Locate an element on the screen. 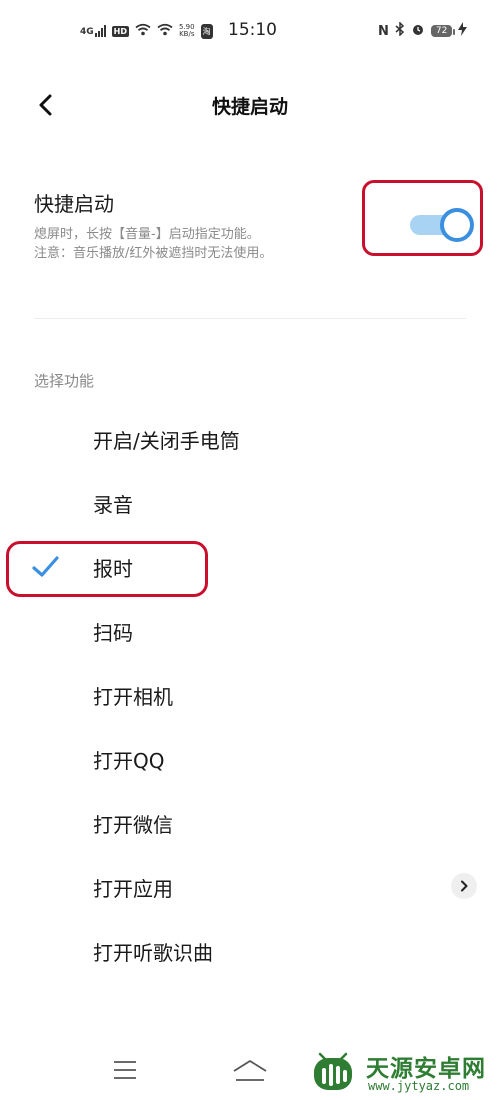  divider is located at coordinates (250, 318).